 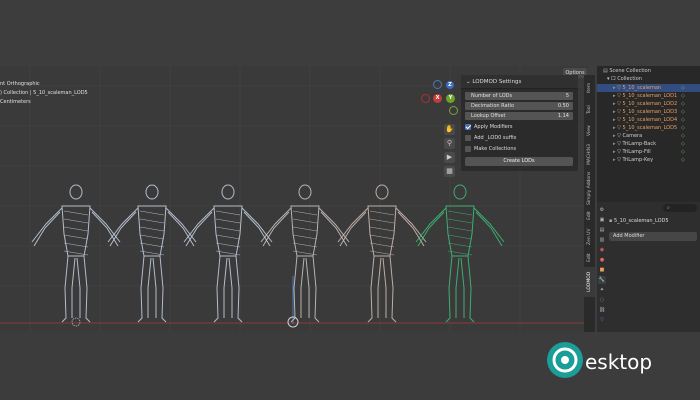 What do you see at coordinates (449, 129) in the screenshot?
I see `hand-pan-icon: ✋` at bounding box center [449, 129].